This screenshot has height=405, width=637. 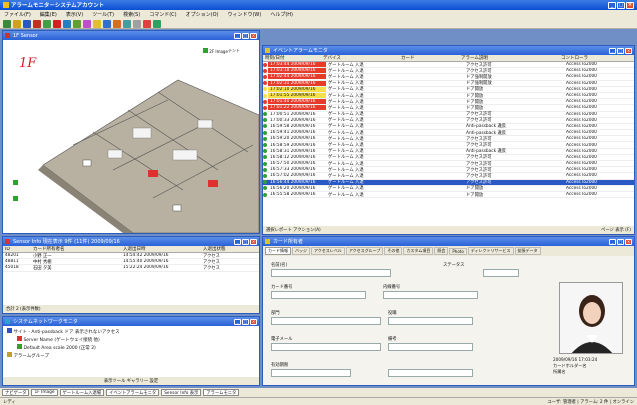 What do you see at coordinates (430, 347) in the screenshot?
I see `notes-field` at bounding box center [430, 347].